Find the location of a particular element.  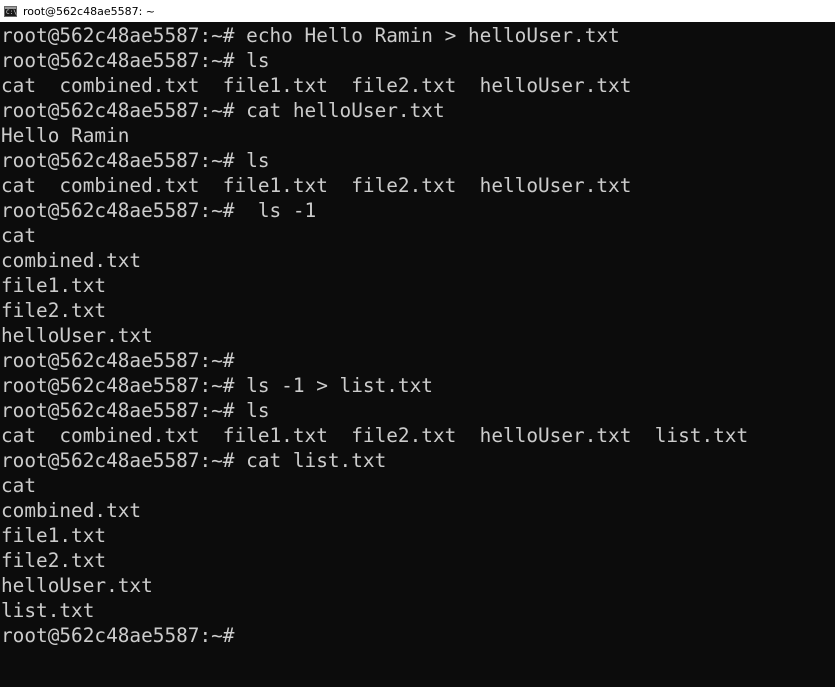

terminal-line: root@562c48ae5587:~# ls -1 is located at coordinates (159, 210).